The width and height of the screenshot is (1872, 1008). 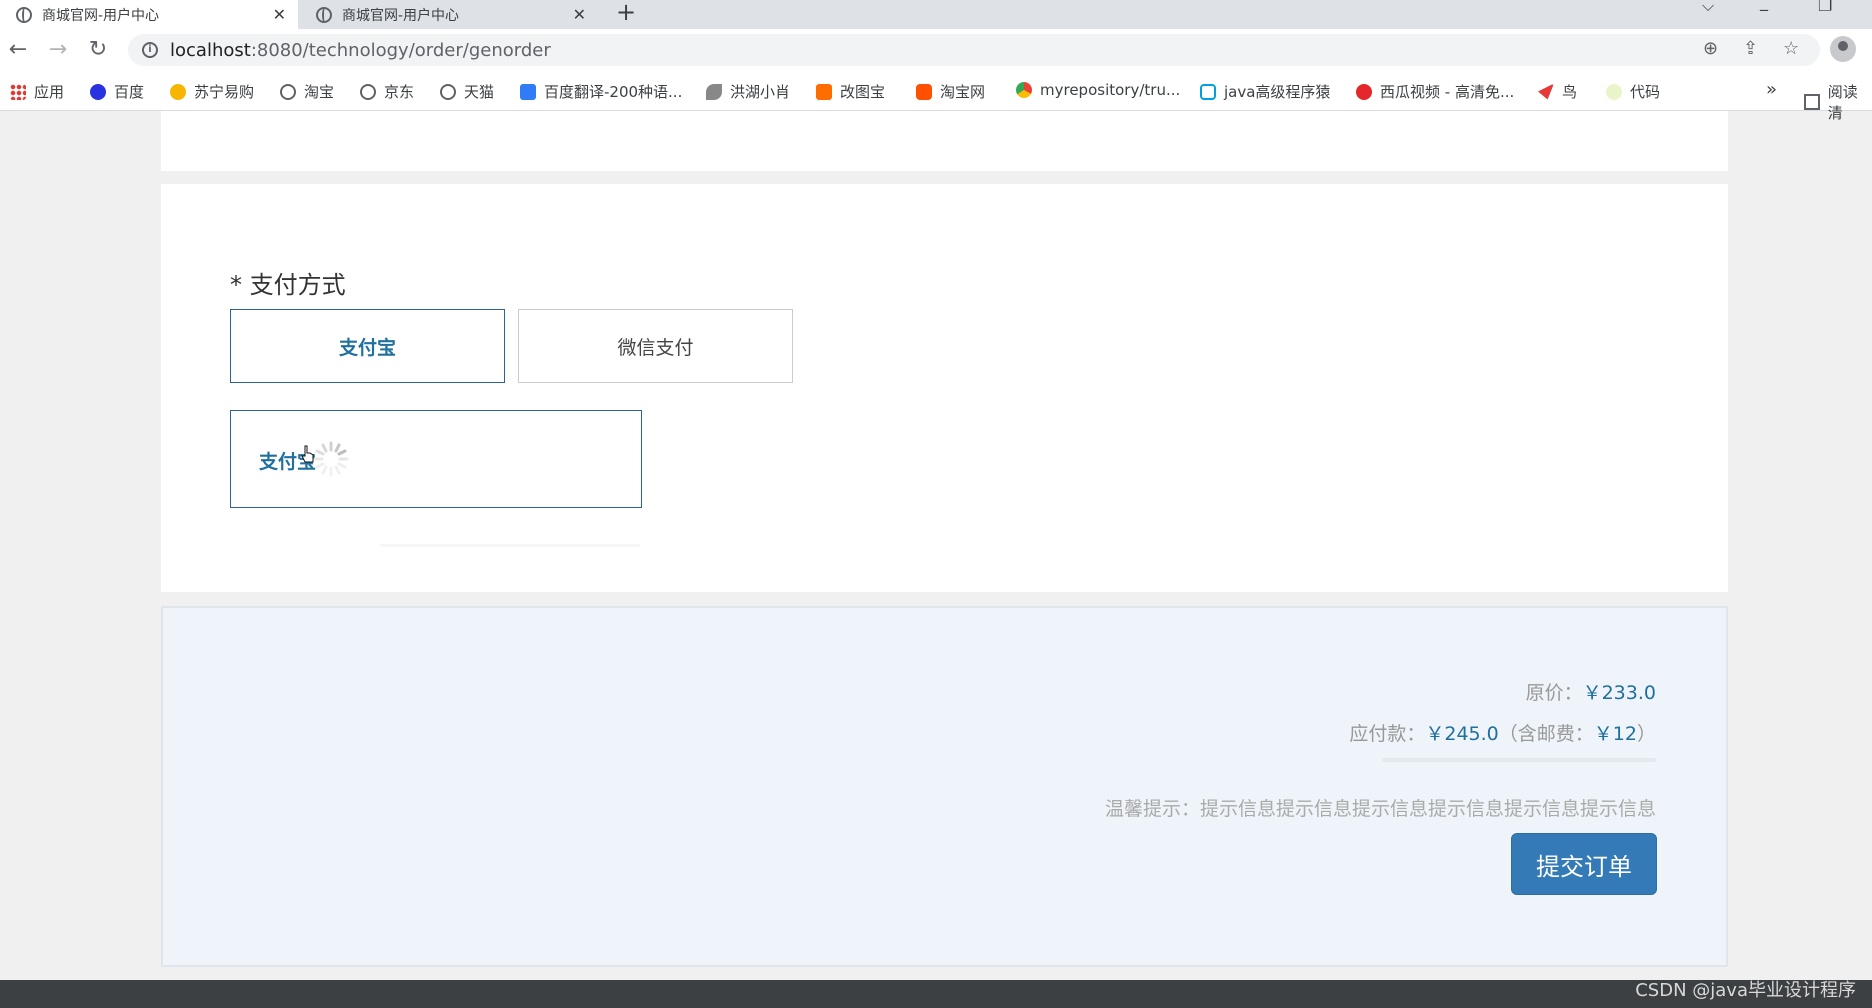 What do you see at coordinates (49, 92) in the screenshot?
I see `bookmark-label: 应用` at bounding box center [49, 92].